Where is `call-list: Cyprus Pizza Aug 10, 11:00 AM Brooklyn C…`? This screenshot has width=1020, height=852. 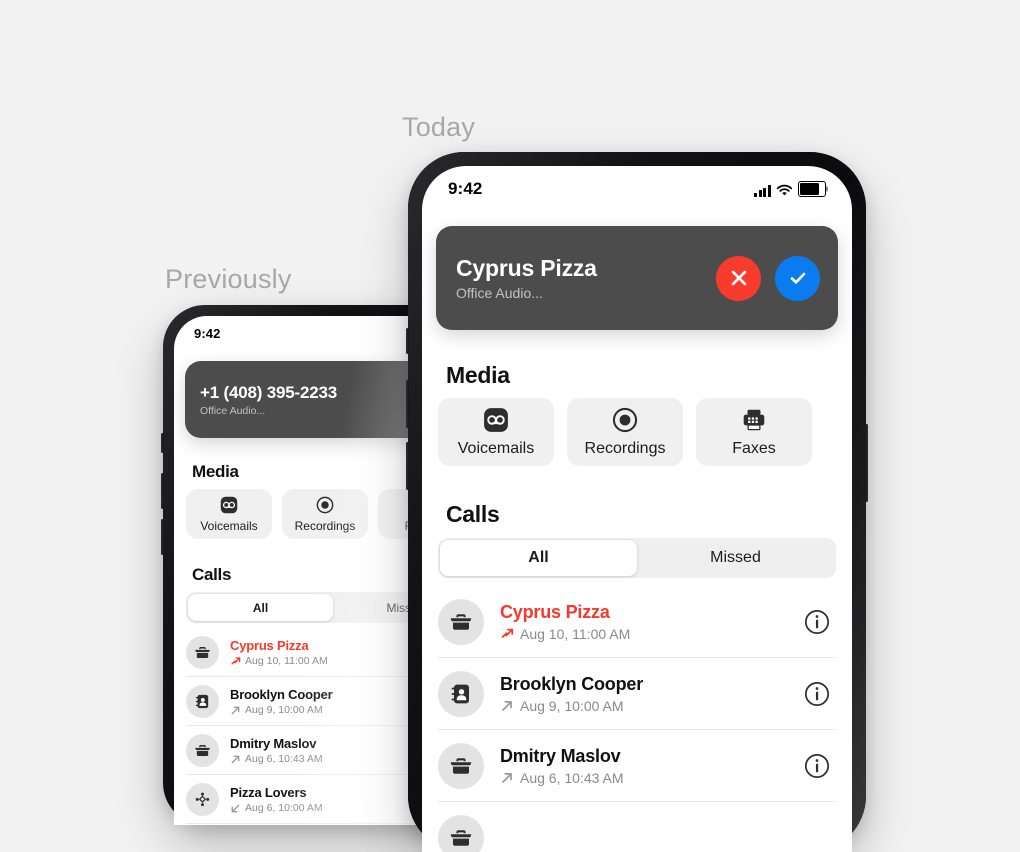
call-list: Cyprus Pizza Aug 10, 11:00 AM Brooklyn C… is located at coordinates (637, 719).